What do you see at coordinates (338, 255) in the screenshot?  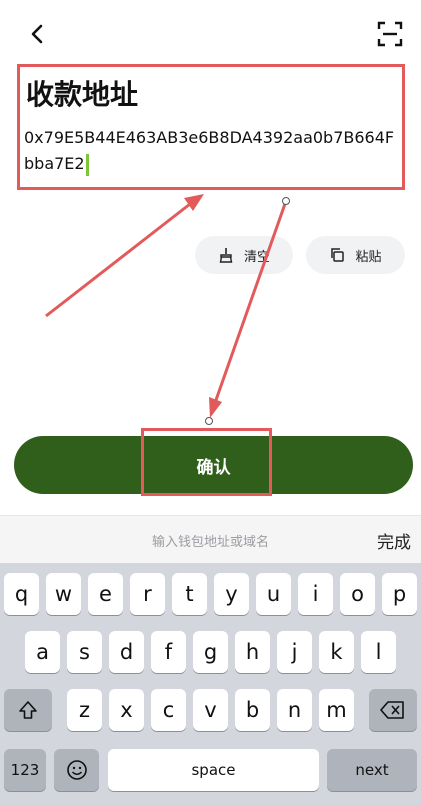 I see `copy-icon` at bounding box center [338, 255].